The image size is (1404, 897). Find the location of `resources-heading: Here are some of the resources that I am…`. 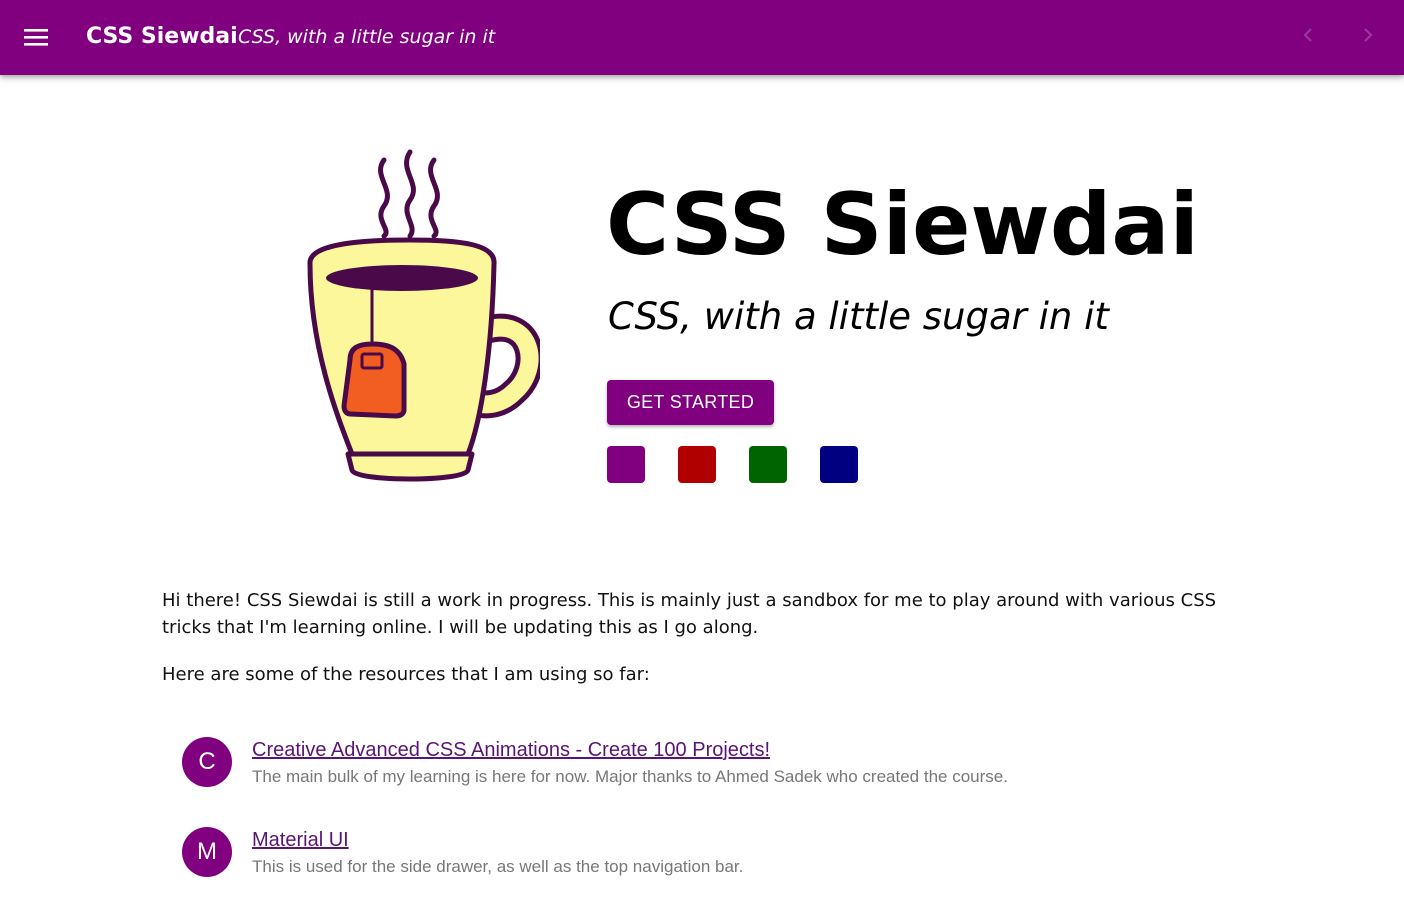

resources-heading: Here are some of the resources that I am… is located at coordinates (406, 674).